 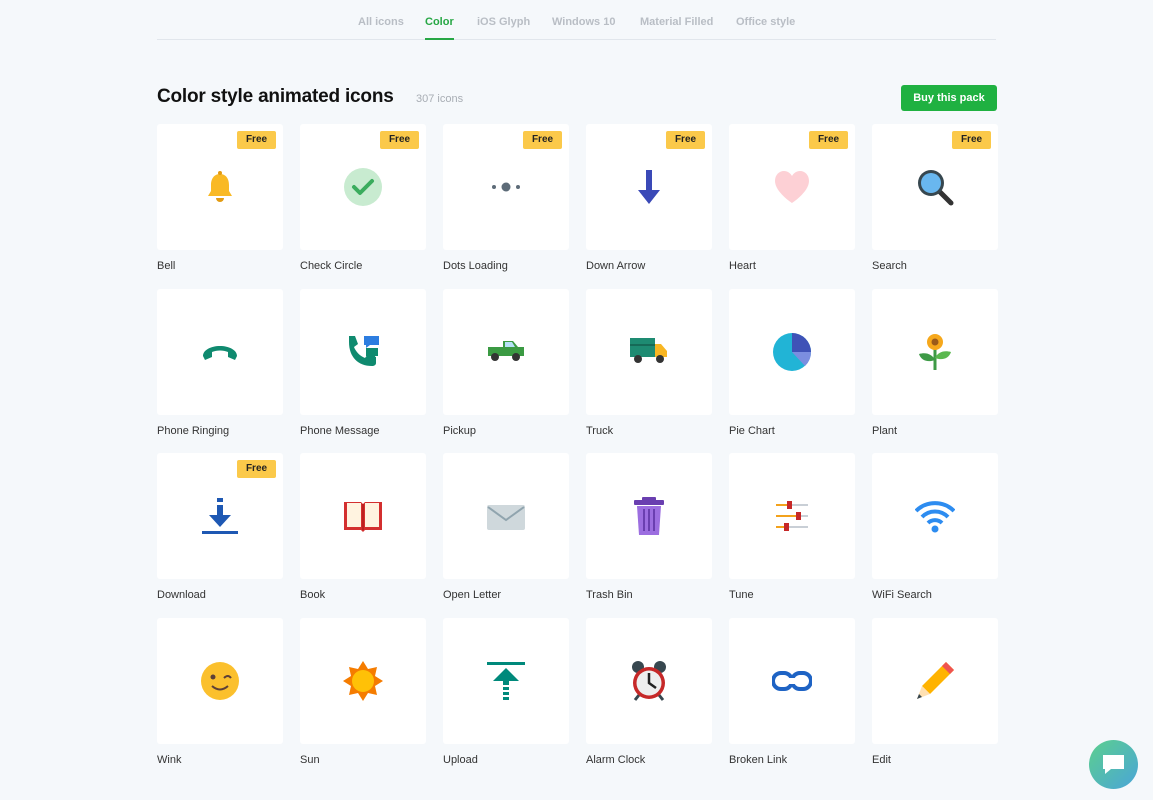 I want to click on icon-label: Book, so click(x=312, y=595).